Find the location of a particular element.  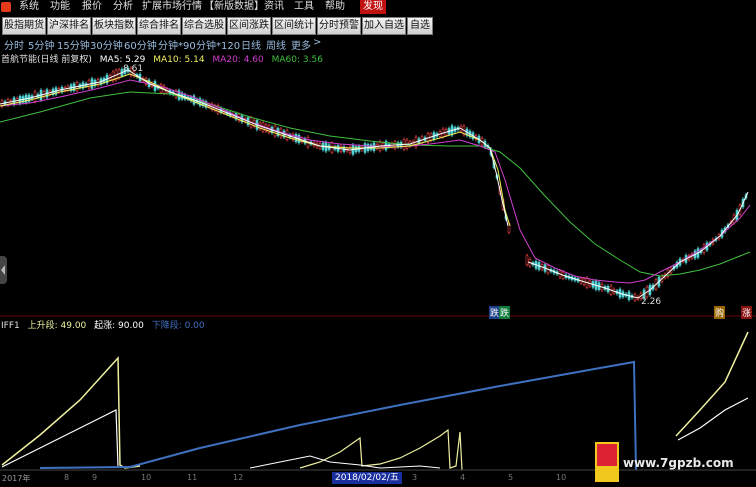

start-value: 起涨: 90.00 is located at coordinates (119, 326).